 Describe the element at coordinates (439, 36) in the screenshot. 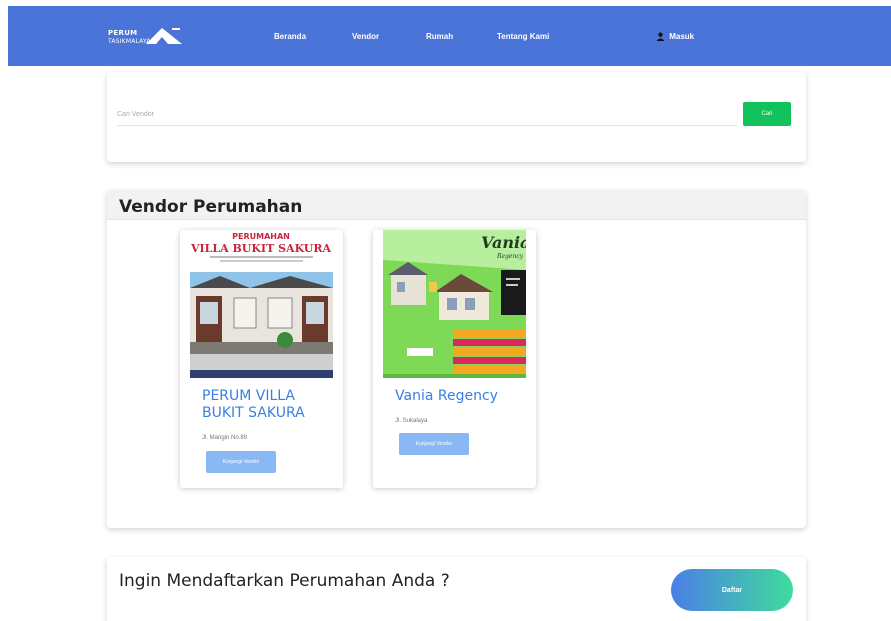

I see `nav-item-rumah: Rumah` at that location.